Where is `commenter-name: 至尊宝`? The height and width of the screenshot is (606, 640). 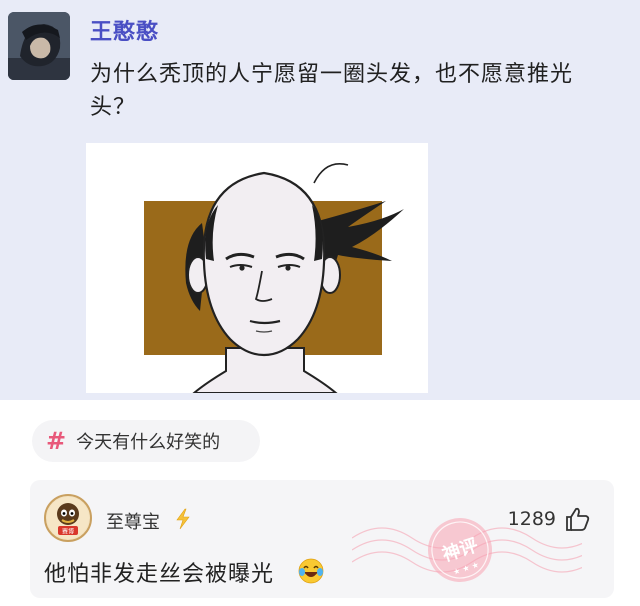
commenter-name: 至尊宝 is located at coordinates (133, 521).